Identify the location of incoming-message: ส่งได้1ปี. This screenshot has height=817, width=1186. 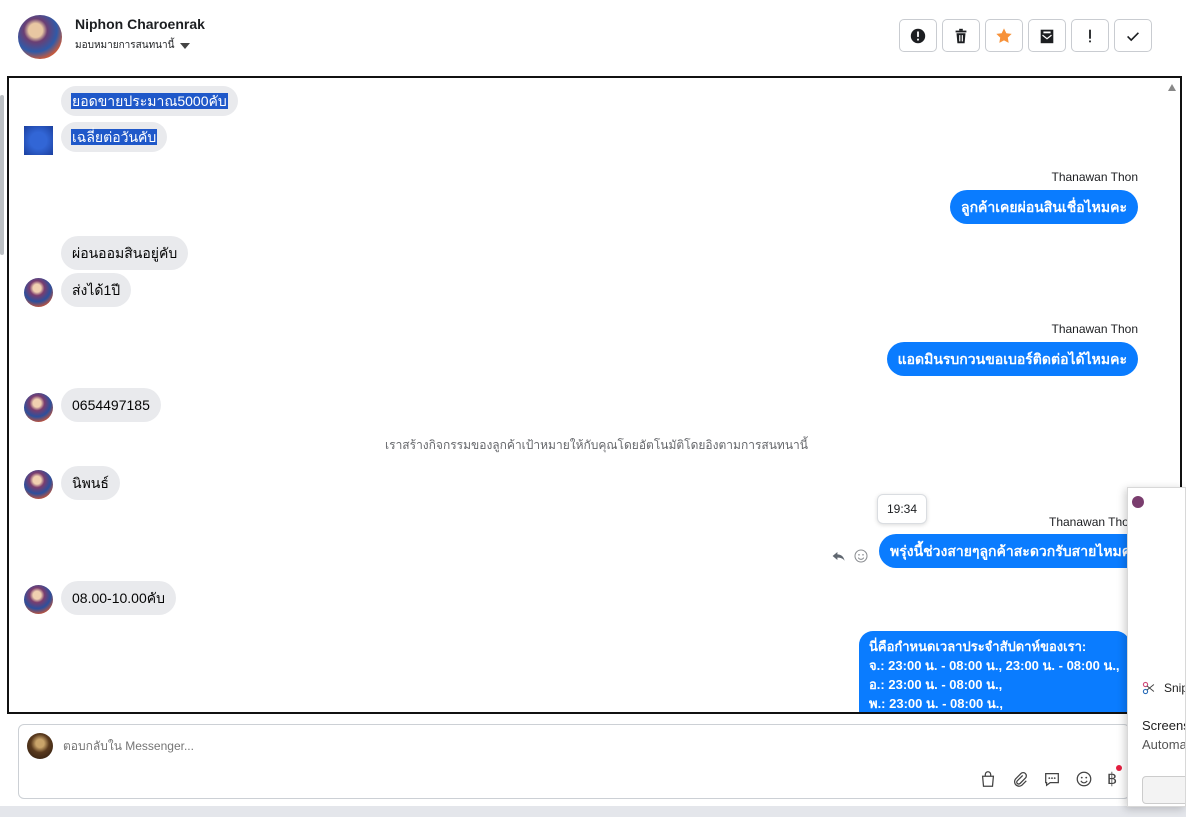
(96, 290).